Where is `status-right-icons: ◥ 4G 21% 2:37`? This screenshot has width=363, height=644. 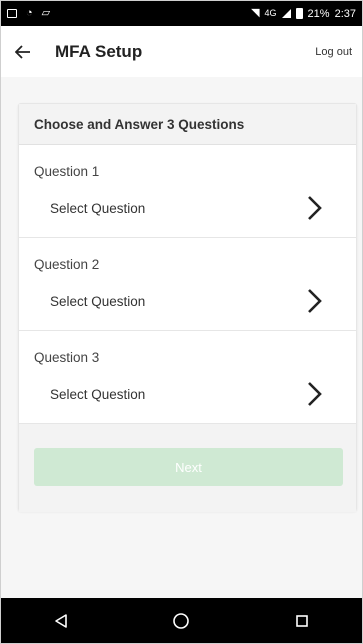
status-right-icons: ◥ 4G 21% 2:37 is located at coordinates (303, 14).